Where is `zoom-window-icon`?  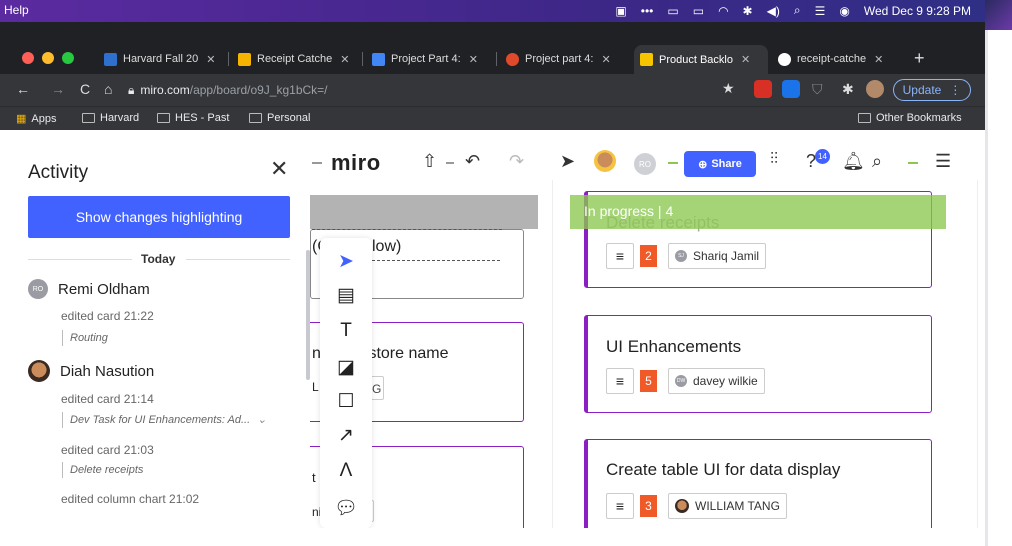 zoom-window-icon is located at coordinates (68, 58).